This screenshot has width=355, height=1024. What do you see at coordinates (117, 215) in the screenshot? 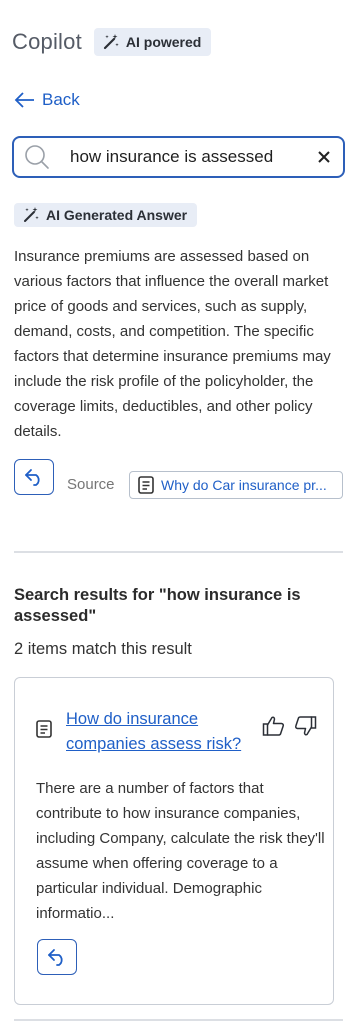
I see `ai-generated-label: AI Generated Answer` at bounding box center [117, 215].